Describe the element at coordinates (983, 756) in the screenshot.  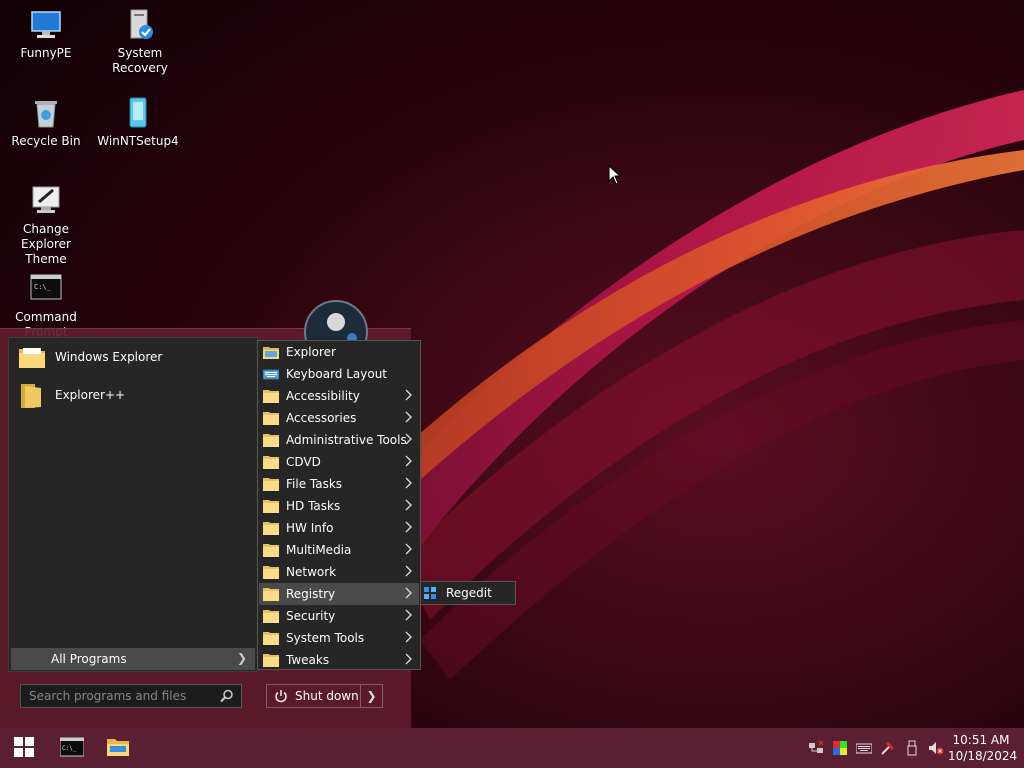
I see `clock-date: 10/18/2024` at that location.